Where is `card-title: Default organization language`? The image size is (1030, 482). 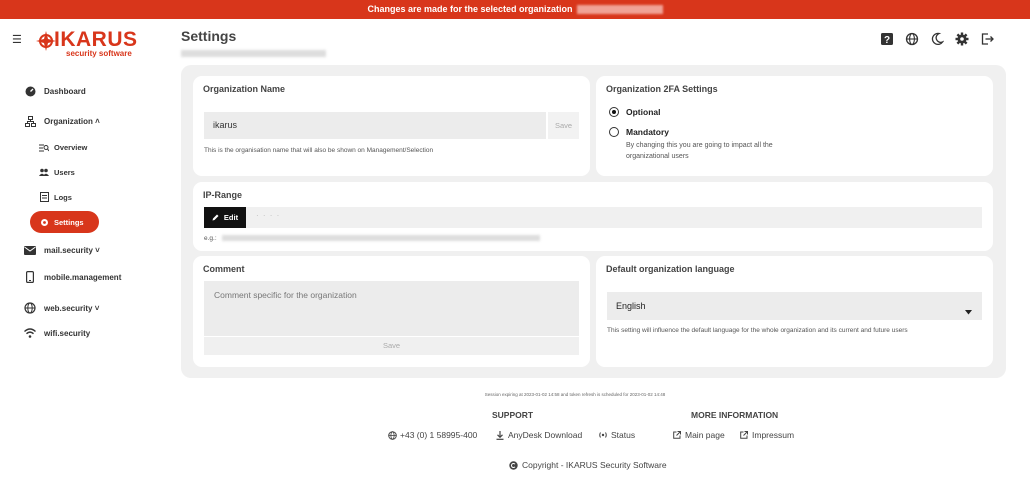 card-title: Default organization language is located at coordinates (670, 269).